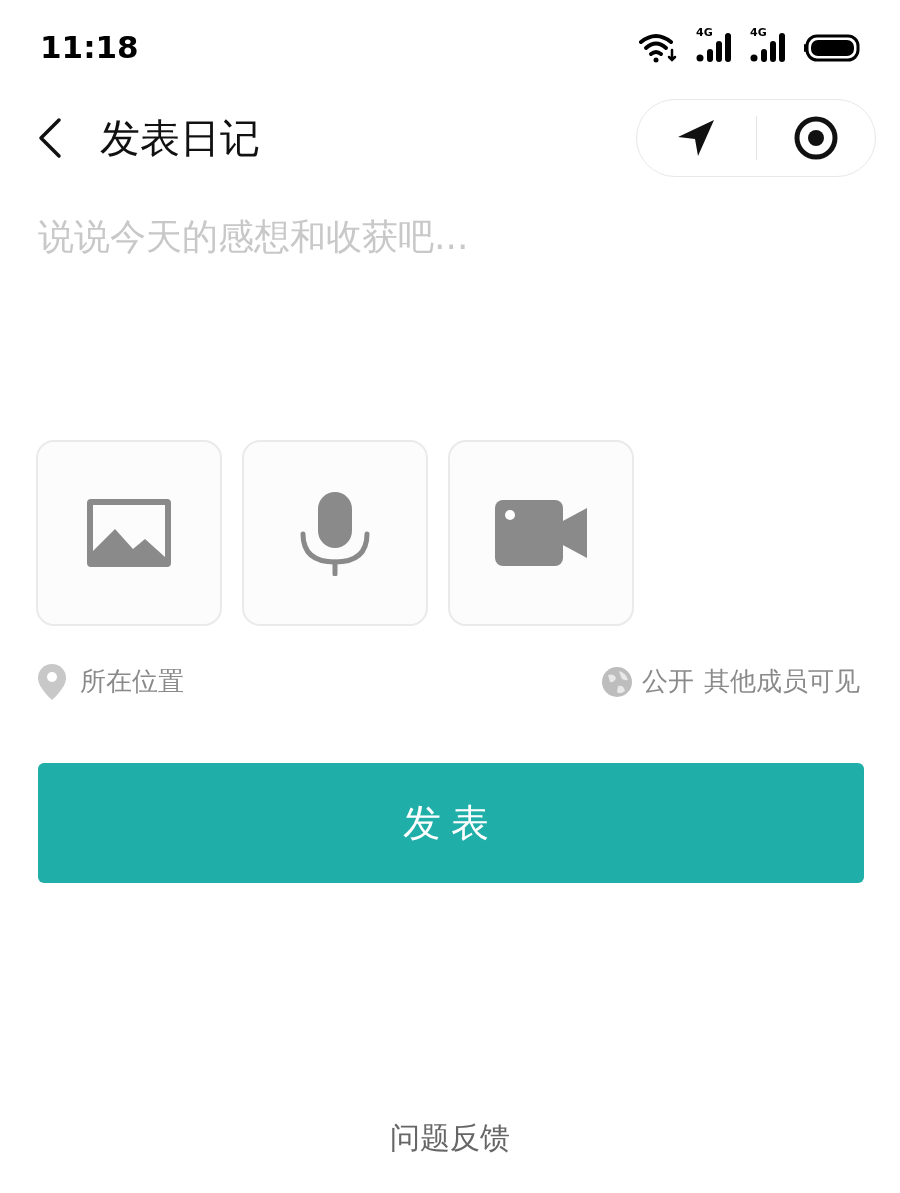 Image resolution: width=900 pixels, height=1193 pixels. What do you see at coordinates (731, 681) in the screenshot?
I see `visibility-button: 公开 其他成员可见` at bounding box center [731, 681].